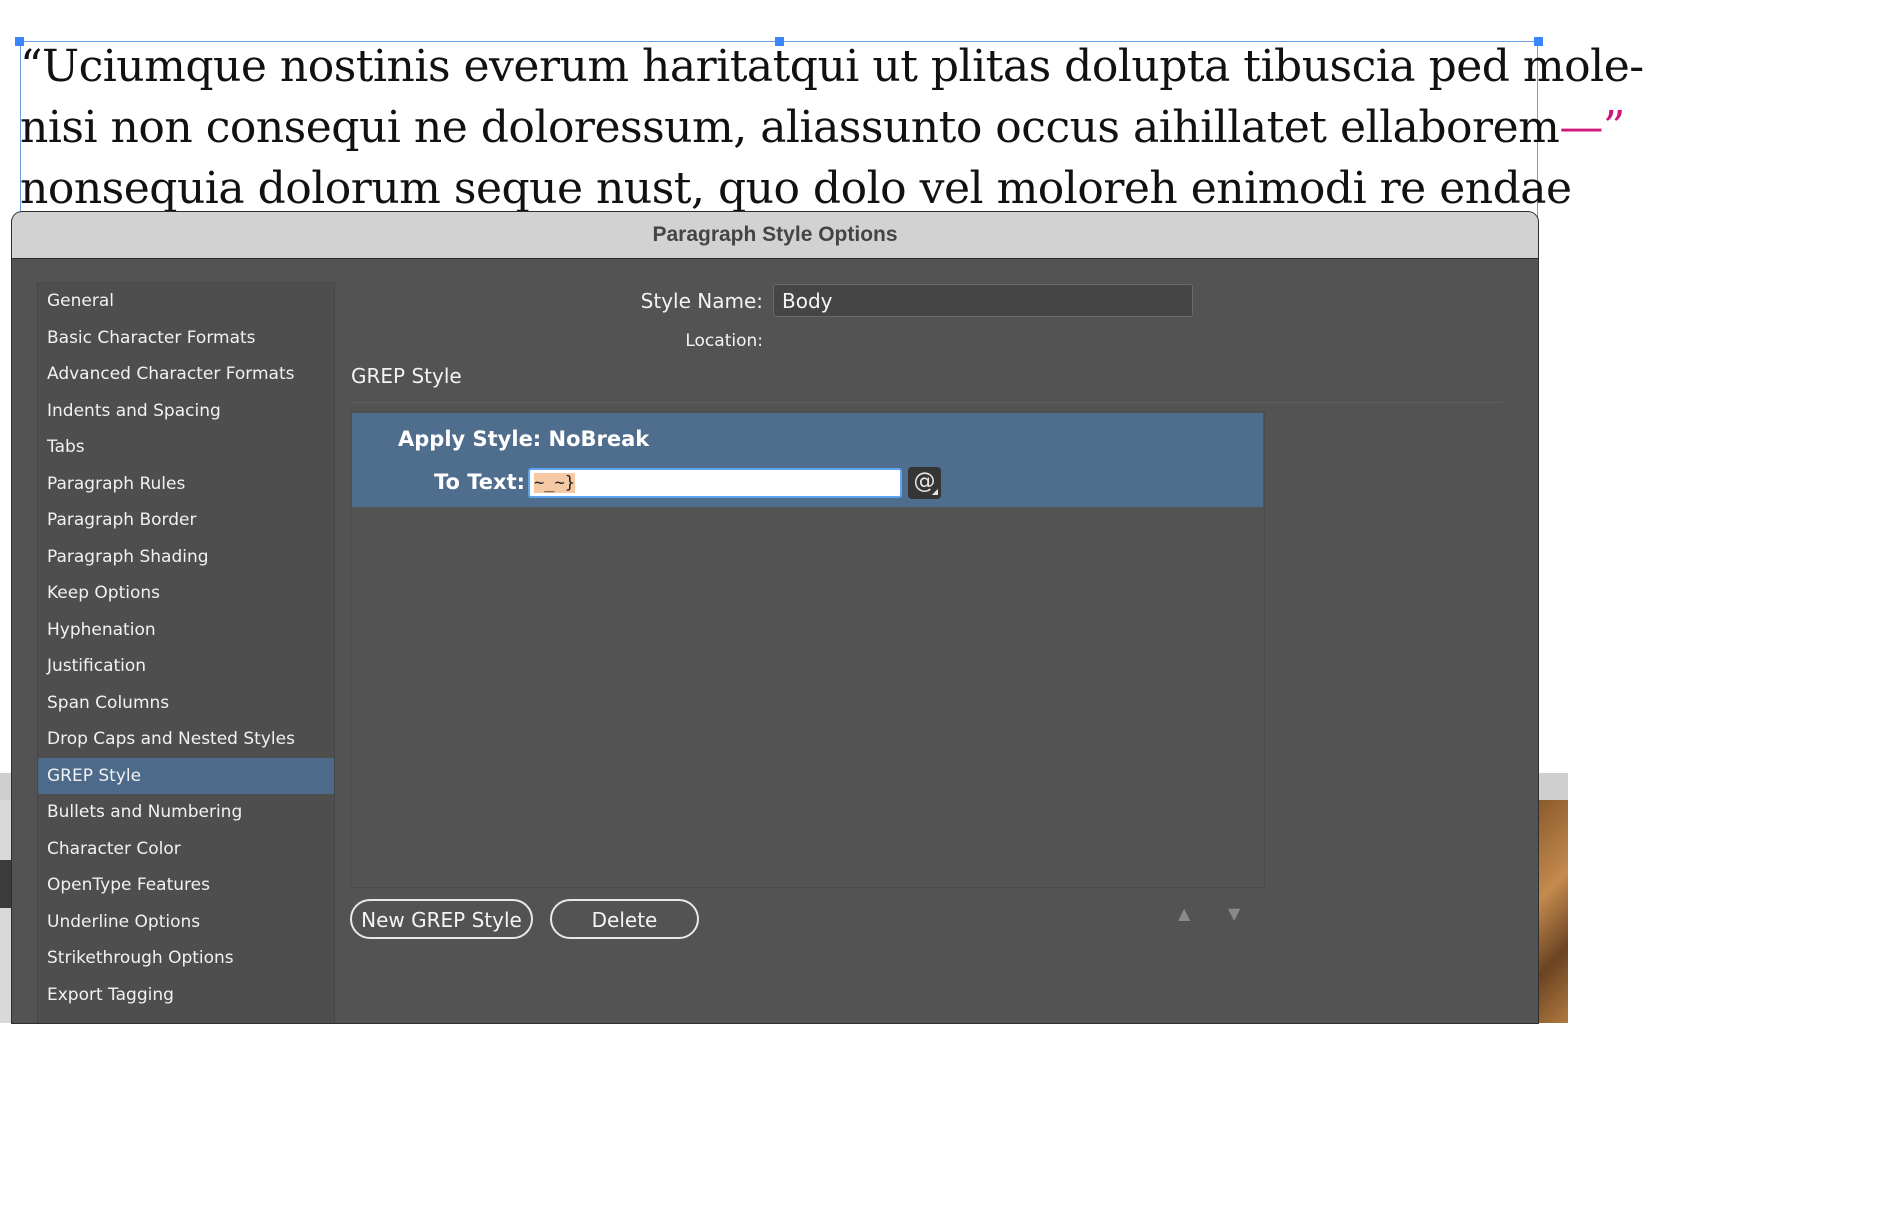  What do you see at coordinates (186, 484) in the screenshot?
I see `sidebar-item-paragraph-rules: Paragraph Rules` at bounding box center [186, 484].